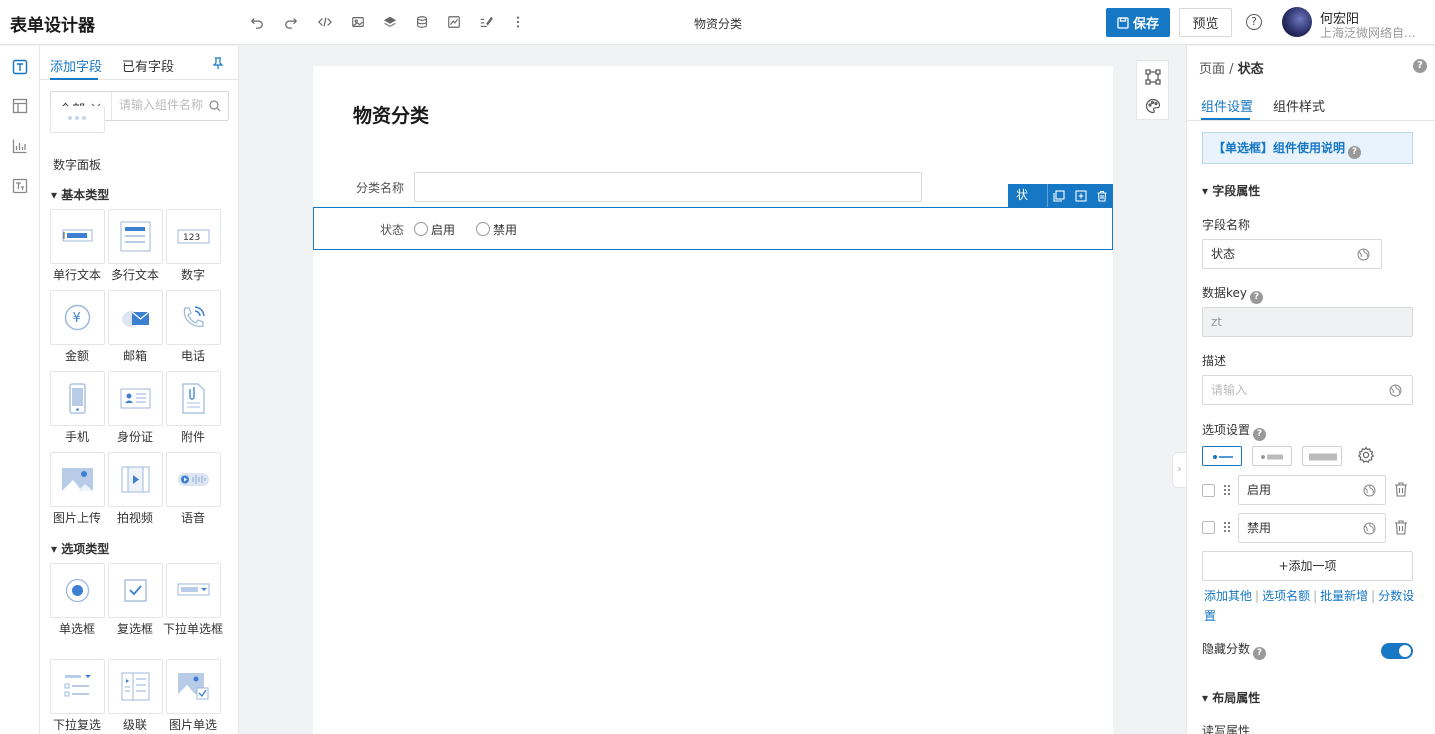  Describe the element at coordinates (193, 590) in the screenshot. I see `component-tile-dropdown-single` at that location.